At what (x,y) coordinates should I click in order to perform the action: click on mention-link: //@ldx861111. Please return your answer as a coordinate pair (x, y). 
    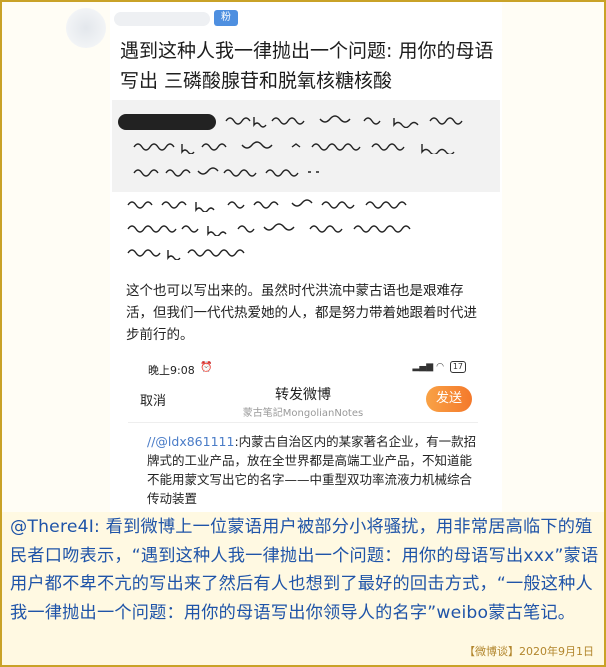
    Looking at the image, I should click on (190, 441).